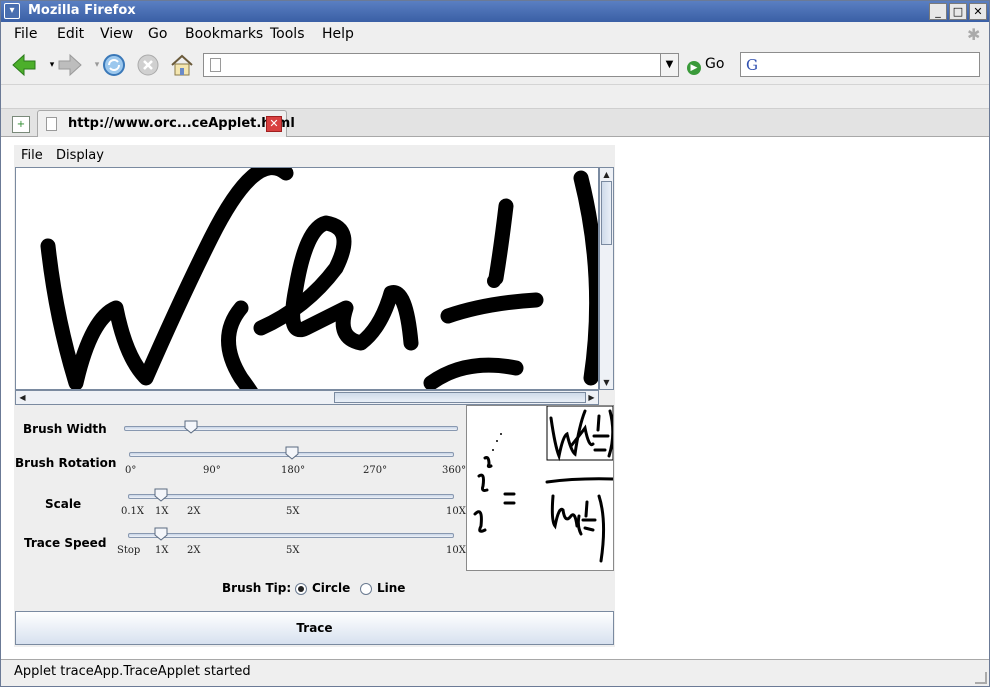 Image resolution: width=990 pixels, height=687 pixels. Describe the element at coordinates (224, 34) in the screenshot. I see `menu-bookmarks: Bookmarks` at that location.